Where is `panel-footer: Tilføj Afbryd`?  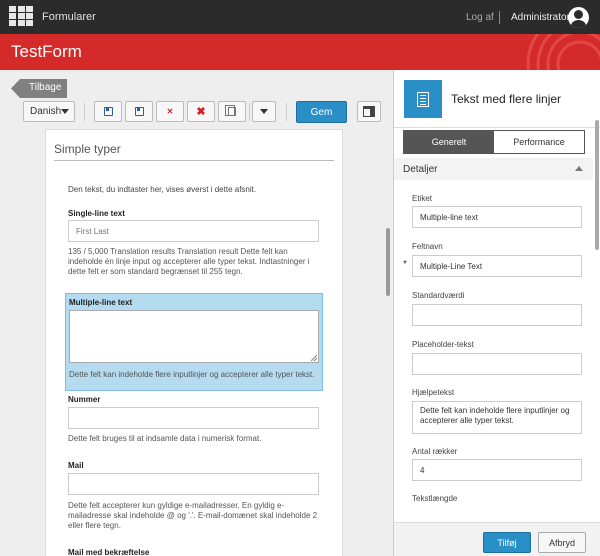 panel-footer: Tilføj Afbryd is located at coordinates (497, 539).